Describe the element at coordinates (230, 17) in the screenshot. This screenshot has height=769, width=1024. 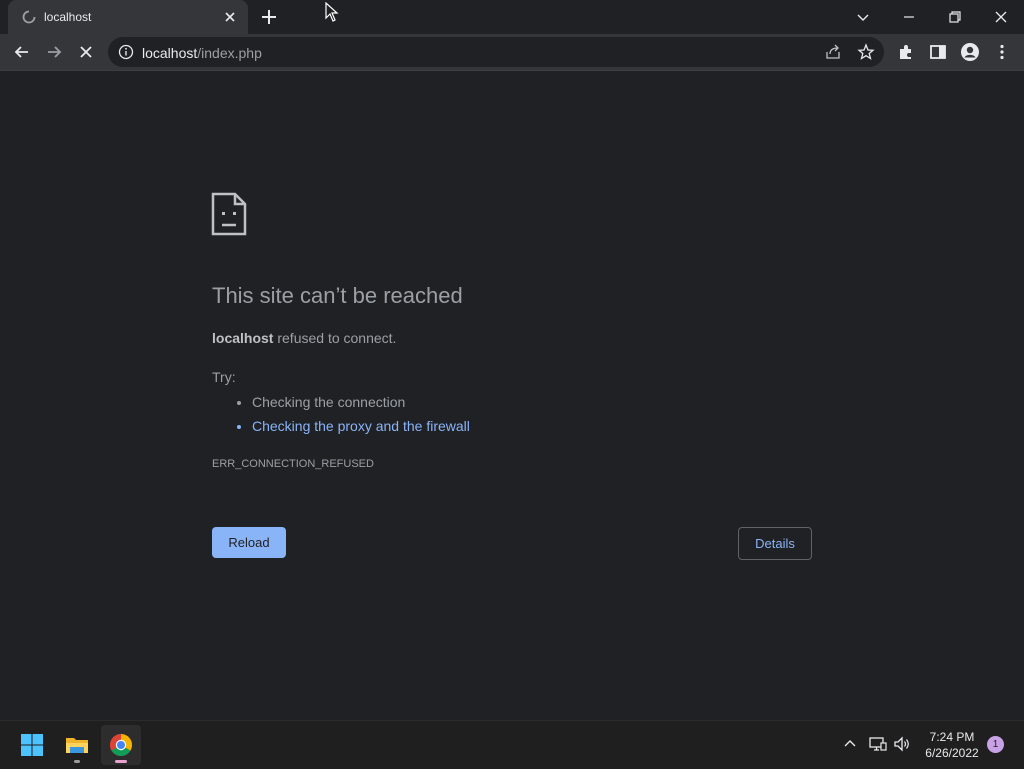
I see `close-icon` at that location.